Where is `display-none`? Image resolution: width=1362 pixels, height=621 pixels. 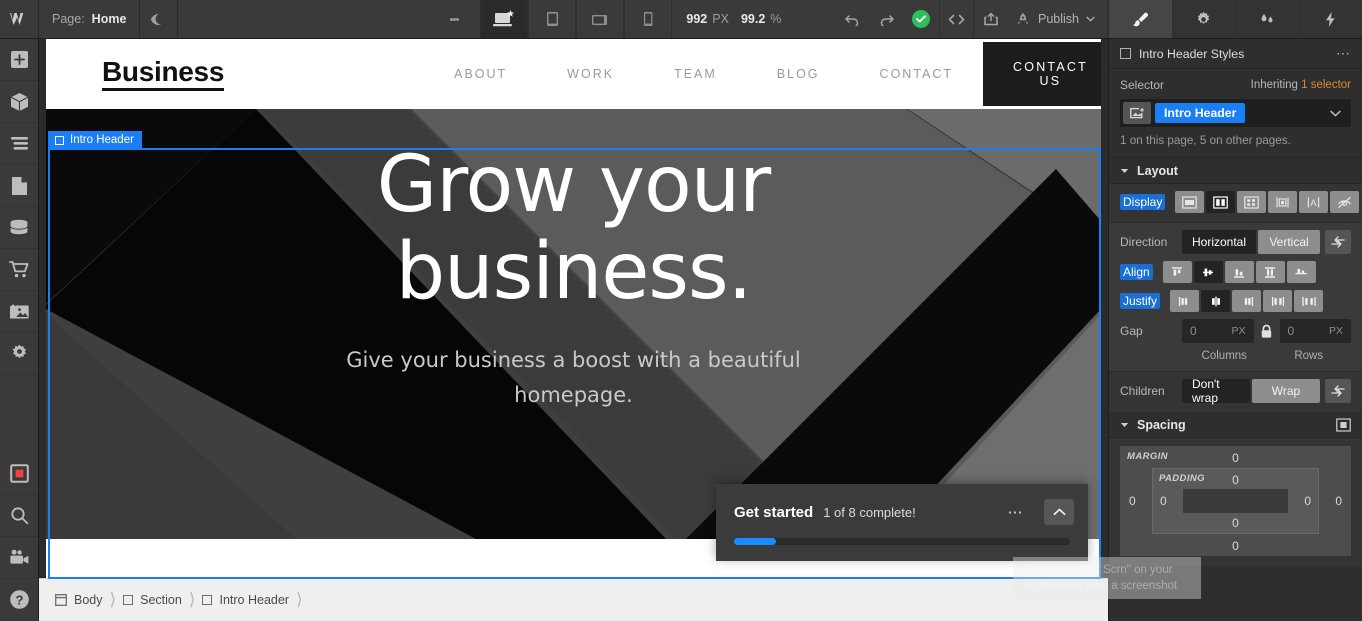
display-none is located at coordinates (1345, 202).